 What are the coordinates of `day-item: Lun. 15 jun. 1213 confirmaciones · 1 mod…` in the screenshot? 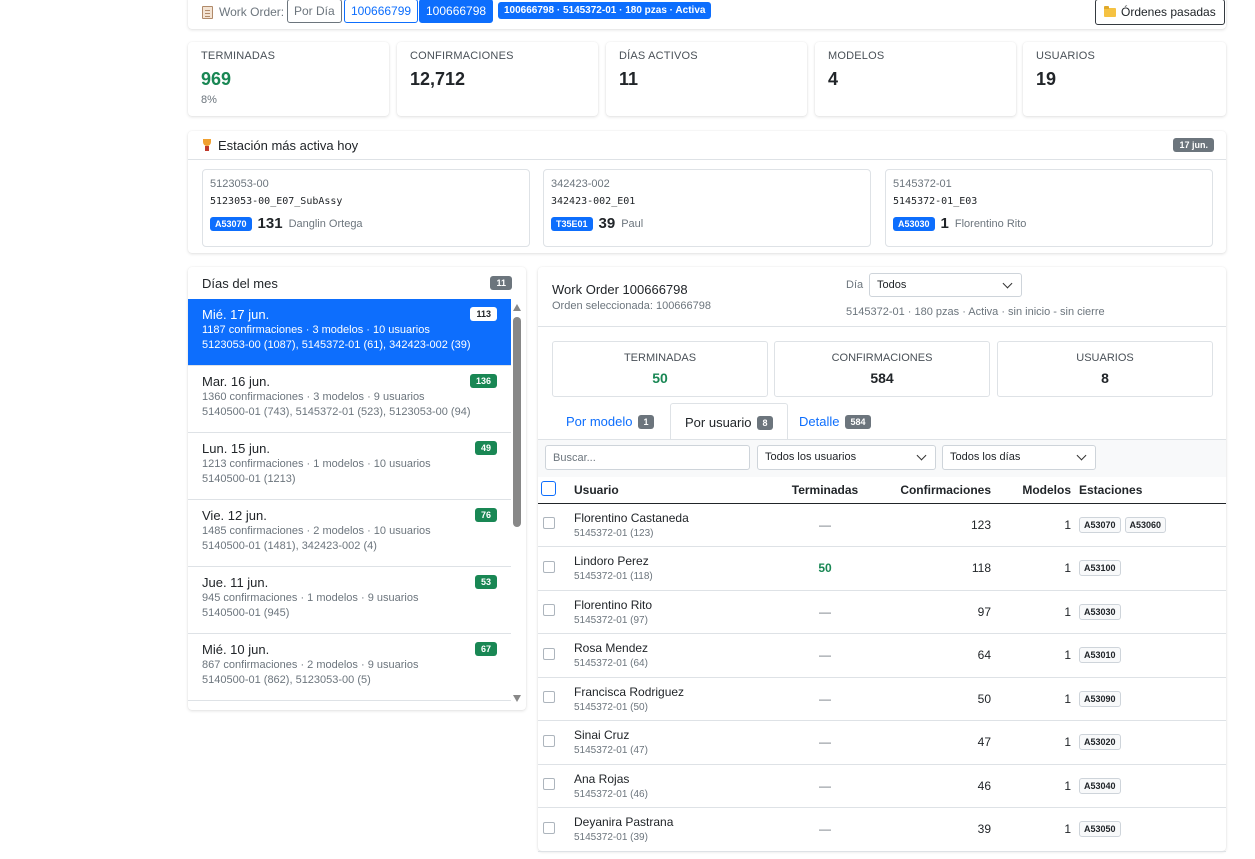 It's located at (349, 466).